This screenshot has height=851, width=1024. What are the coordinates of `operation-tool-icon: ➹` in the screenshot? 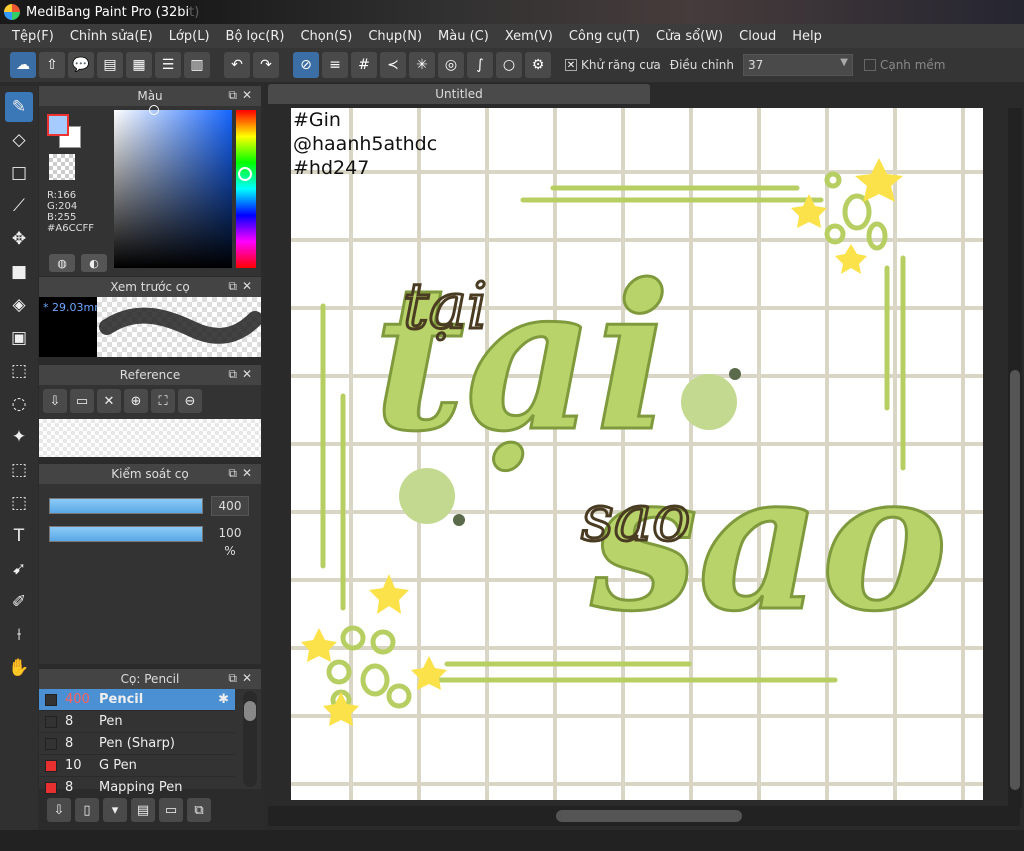 It's located at (19, 569).